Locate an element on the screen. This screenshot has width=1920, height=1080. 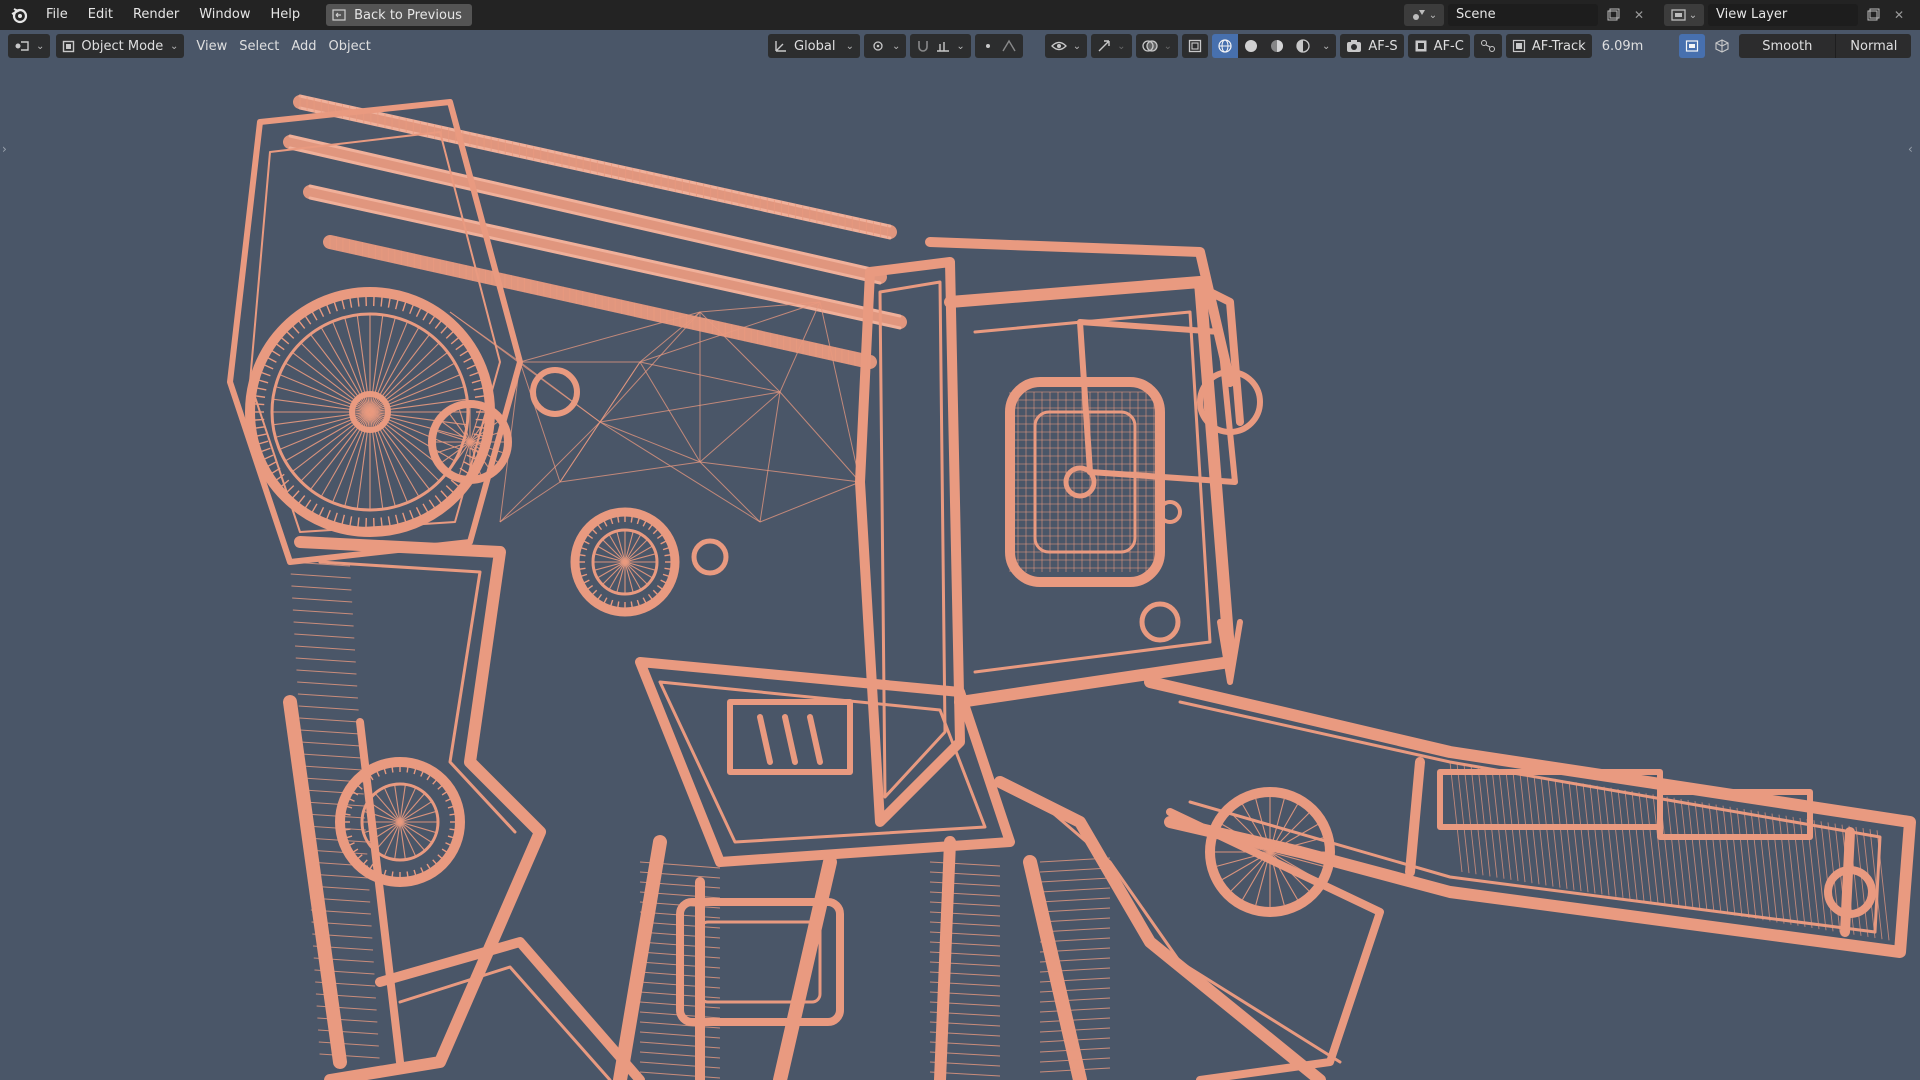
shading-options-button: ⌄ is located at coordinates (1326, 46).